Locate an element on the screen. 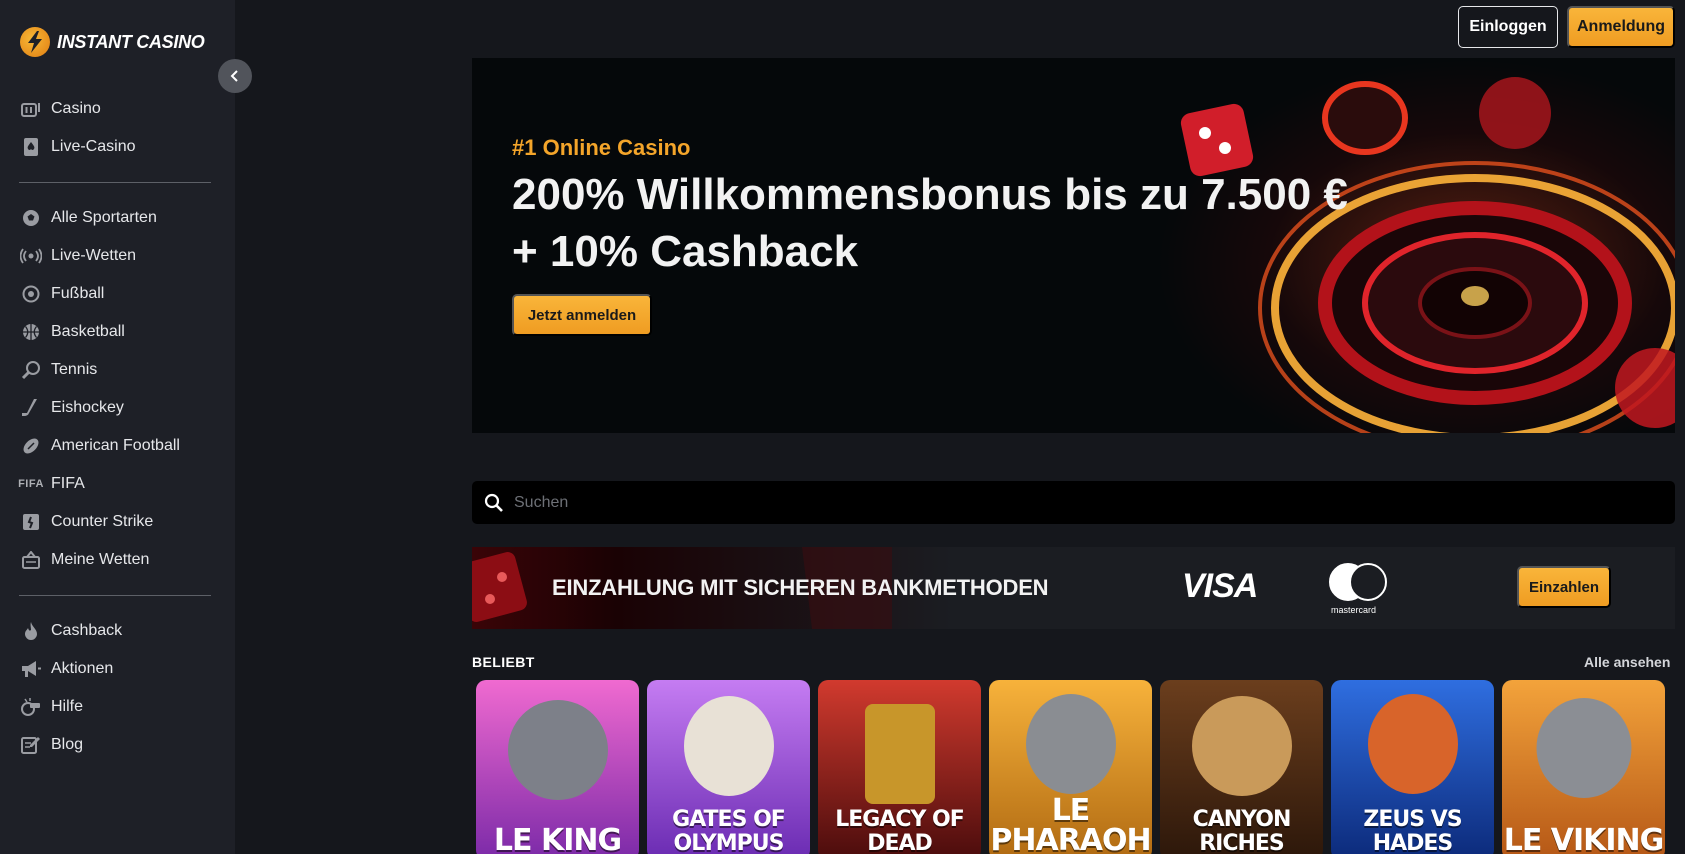  slot-machine-icon is located at coordinates (31, 109).